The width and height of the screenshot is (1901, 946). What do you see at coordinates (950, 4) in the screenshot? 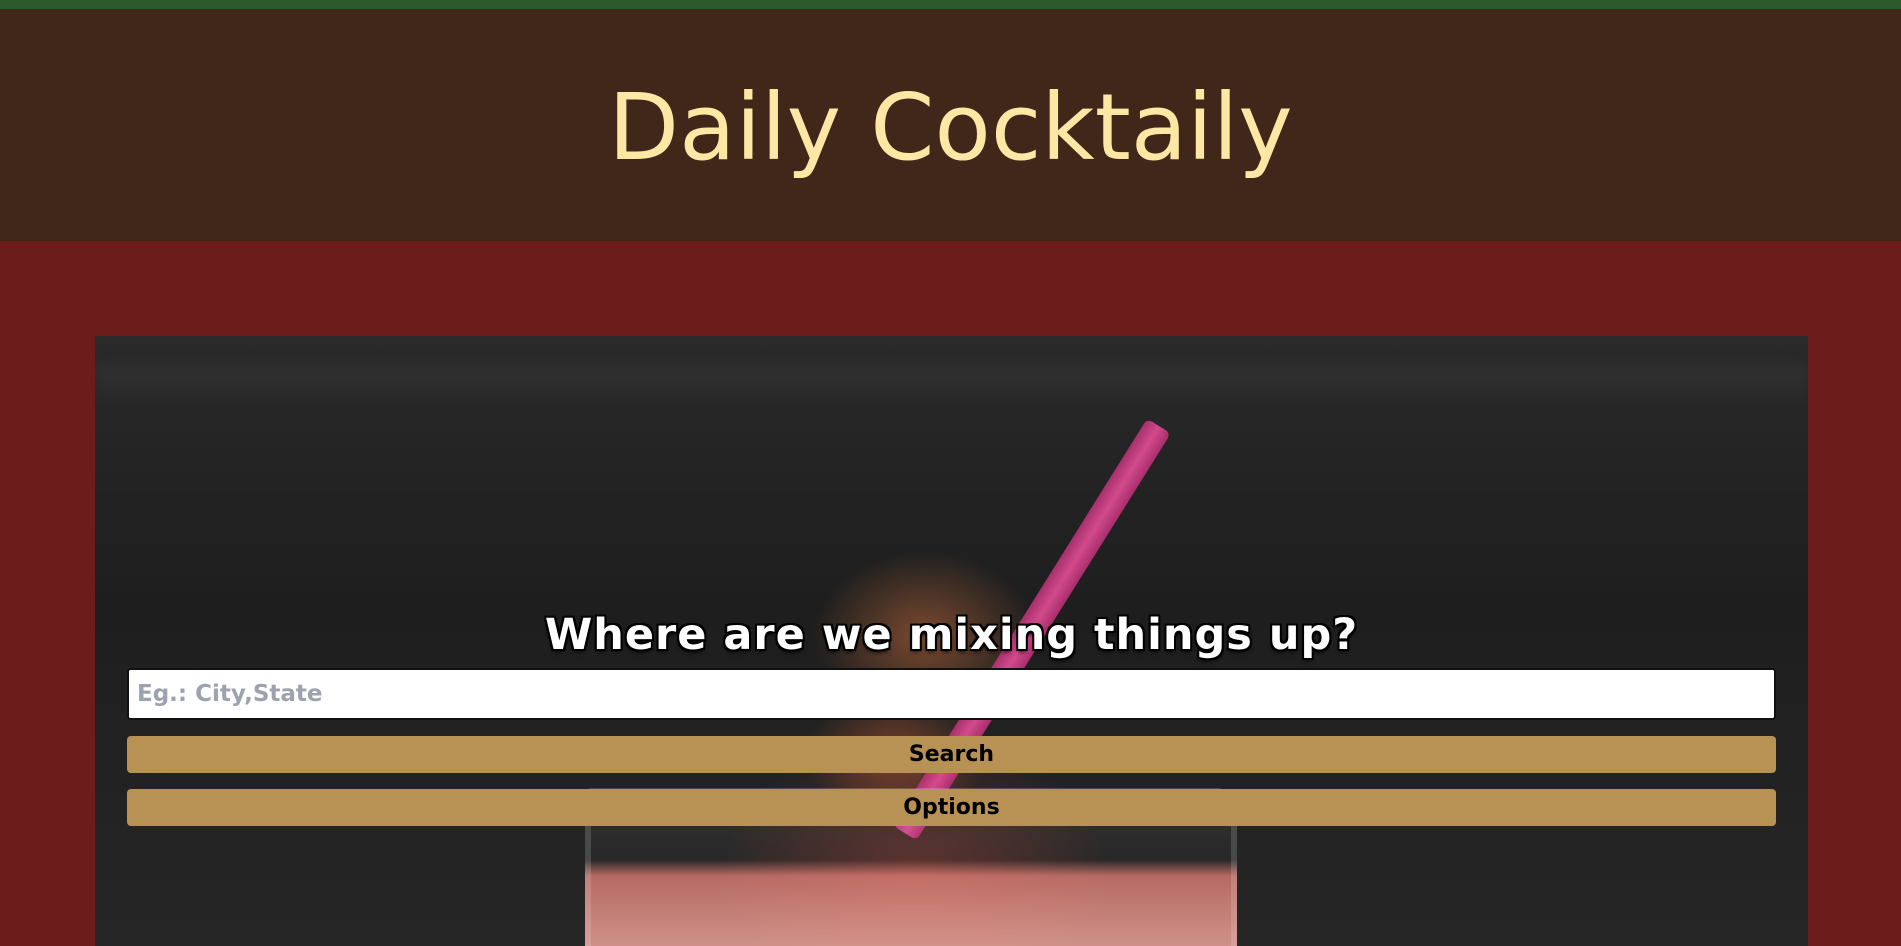
I see `top-accent-bar` at bounding box center [950, 4].